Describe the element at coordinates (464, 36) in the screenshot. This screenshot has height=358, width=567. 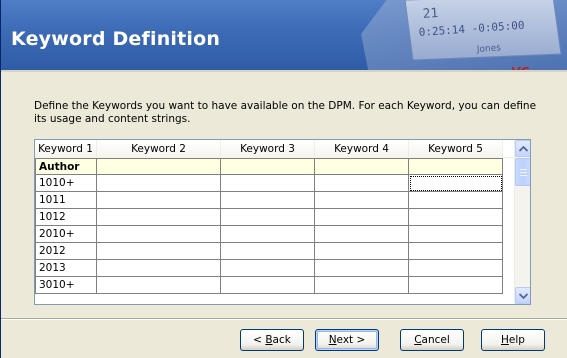
I see `dictation-device-image: 21 0:25:14 -0:05:00 Jones VC` at that location.